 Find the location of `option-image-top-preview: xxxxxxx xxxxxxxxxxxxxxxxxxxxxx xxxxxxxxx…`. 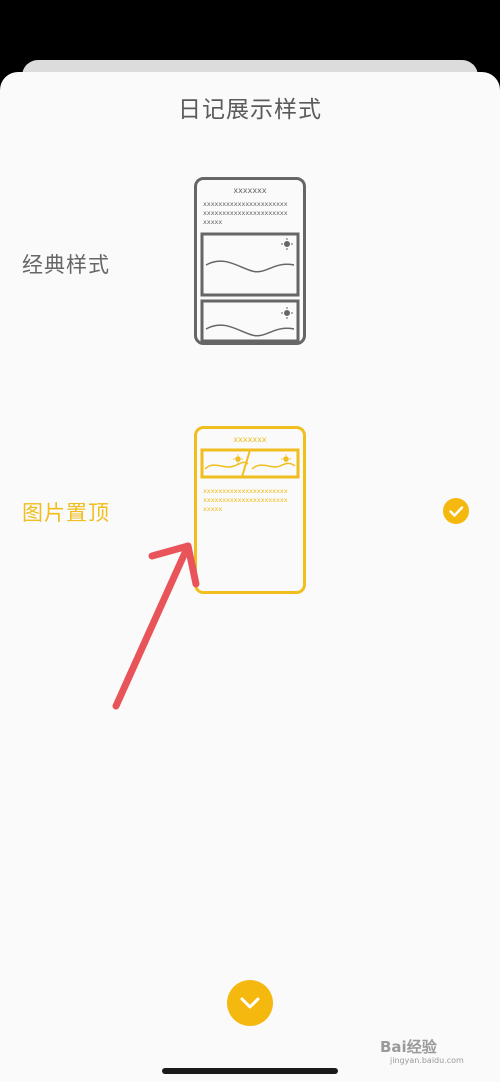

option-image-top-preview: xxxxxxx xxxxxxxxxxxxxxxxxxxxxx xxxxxxxxx… is located at coordinates (250, 510).